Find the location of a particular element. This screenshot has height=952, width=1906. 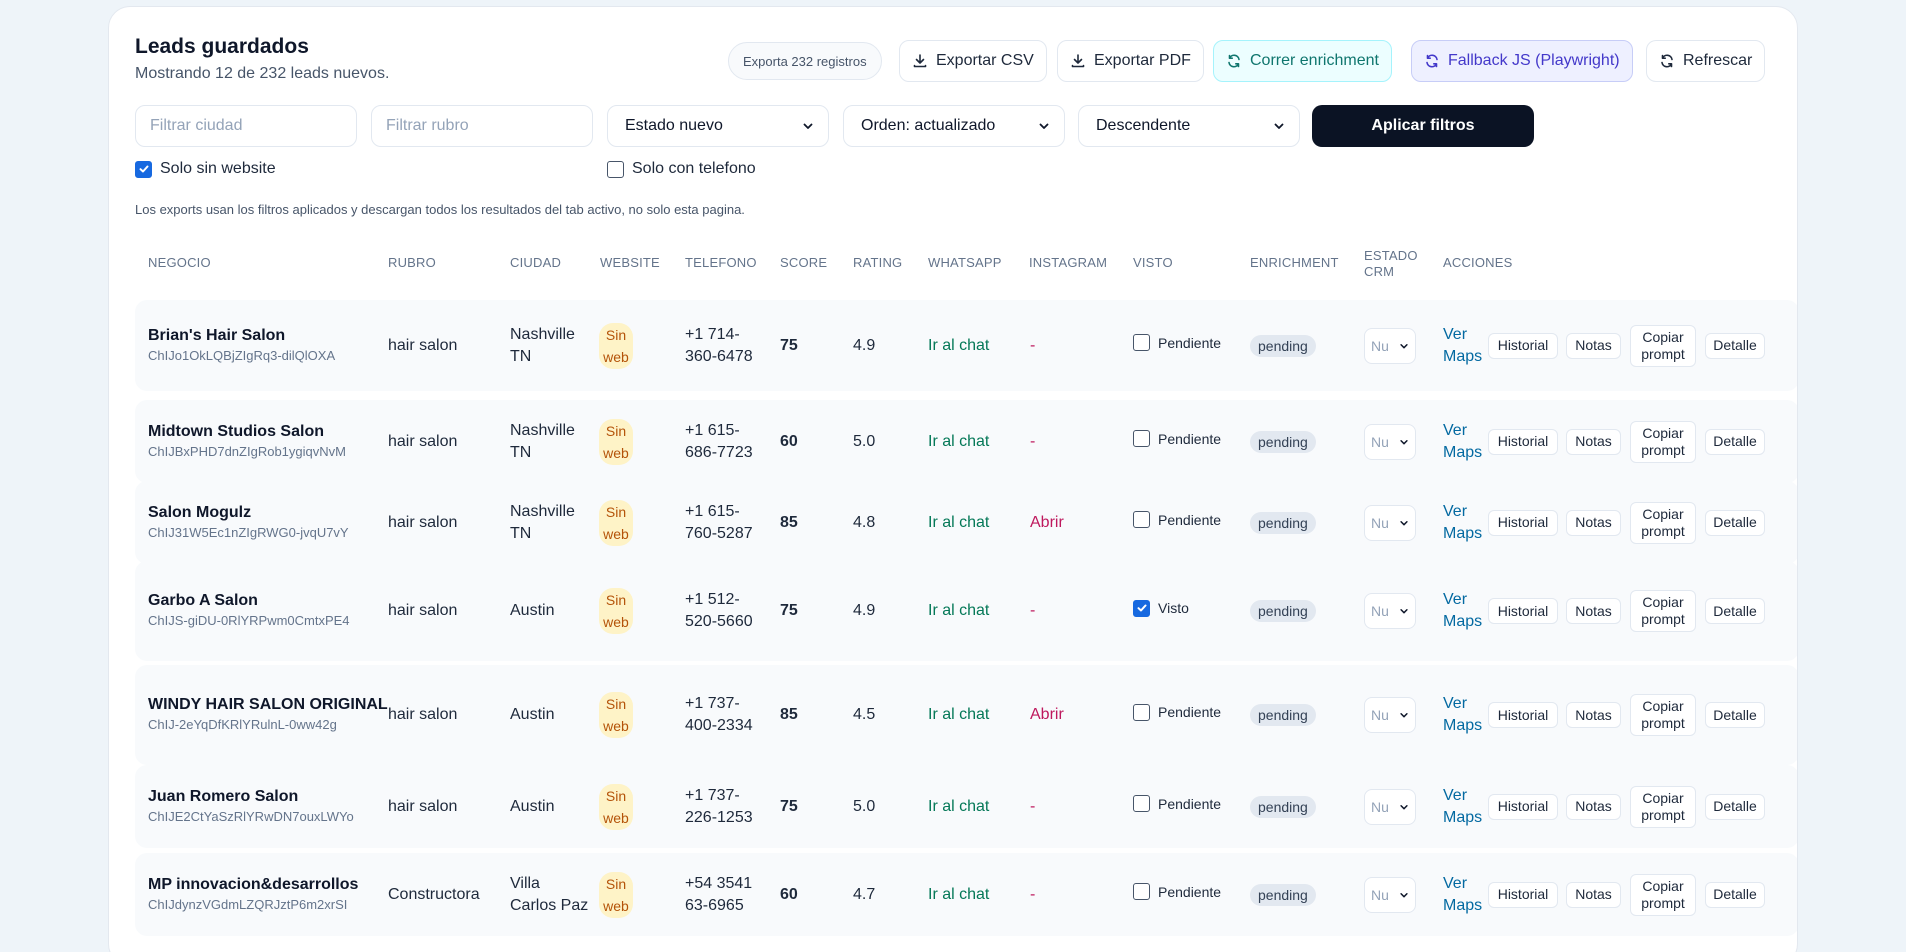

order-select: Orden: actualizado is located at coordinates (954, 126).